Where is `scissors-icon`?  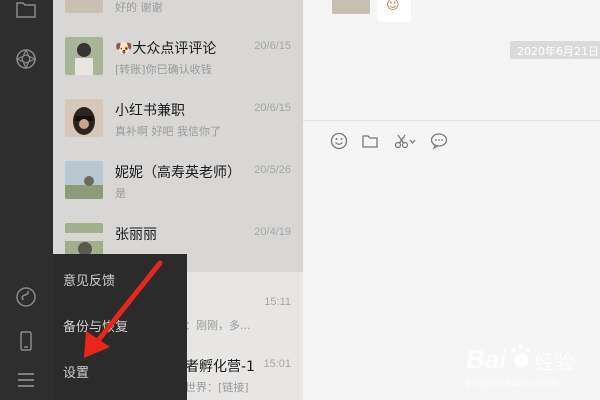 scissors-icon is located at coordinates (405, 141).